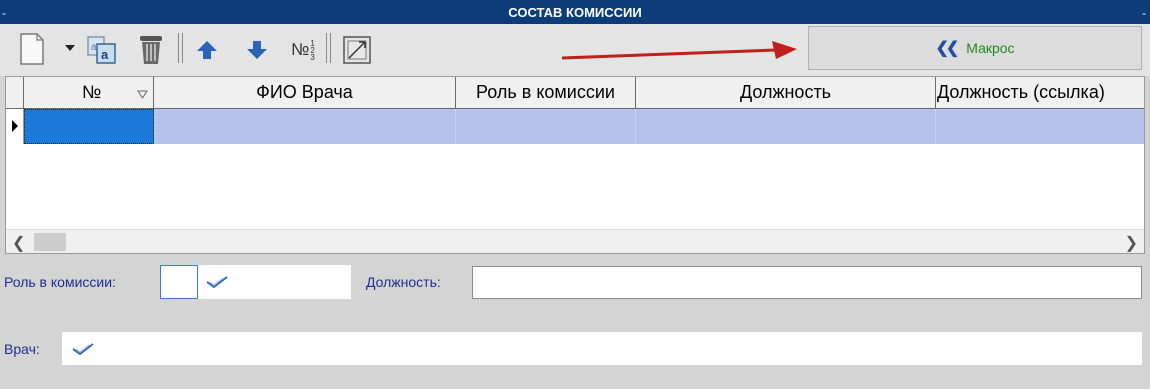 The height and width of the screenshot is (389, 1150). Describe the element at coordinates (4, 13) in the screenshot. I see `title-left-marker: -` at that location.